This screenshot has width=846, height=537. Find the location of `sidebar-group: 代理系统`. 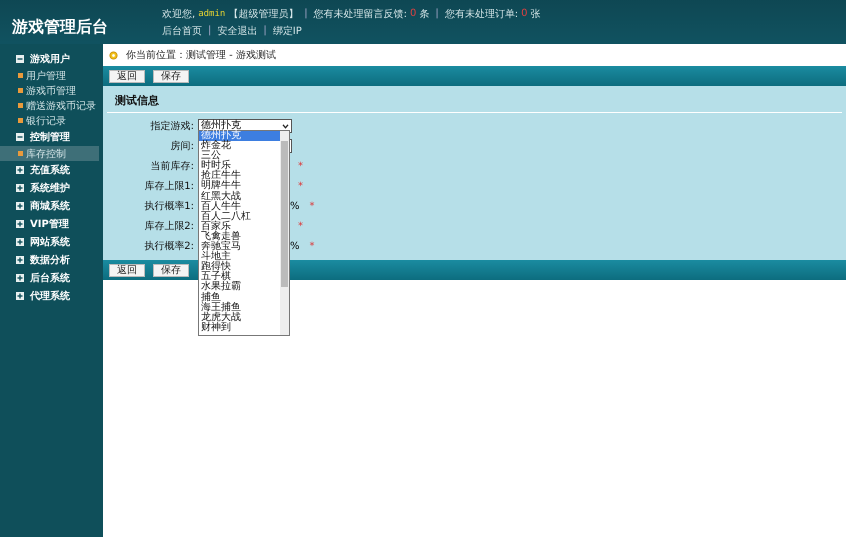

sidebar-group: 代理系统 is located at coordinates (51, 296).